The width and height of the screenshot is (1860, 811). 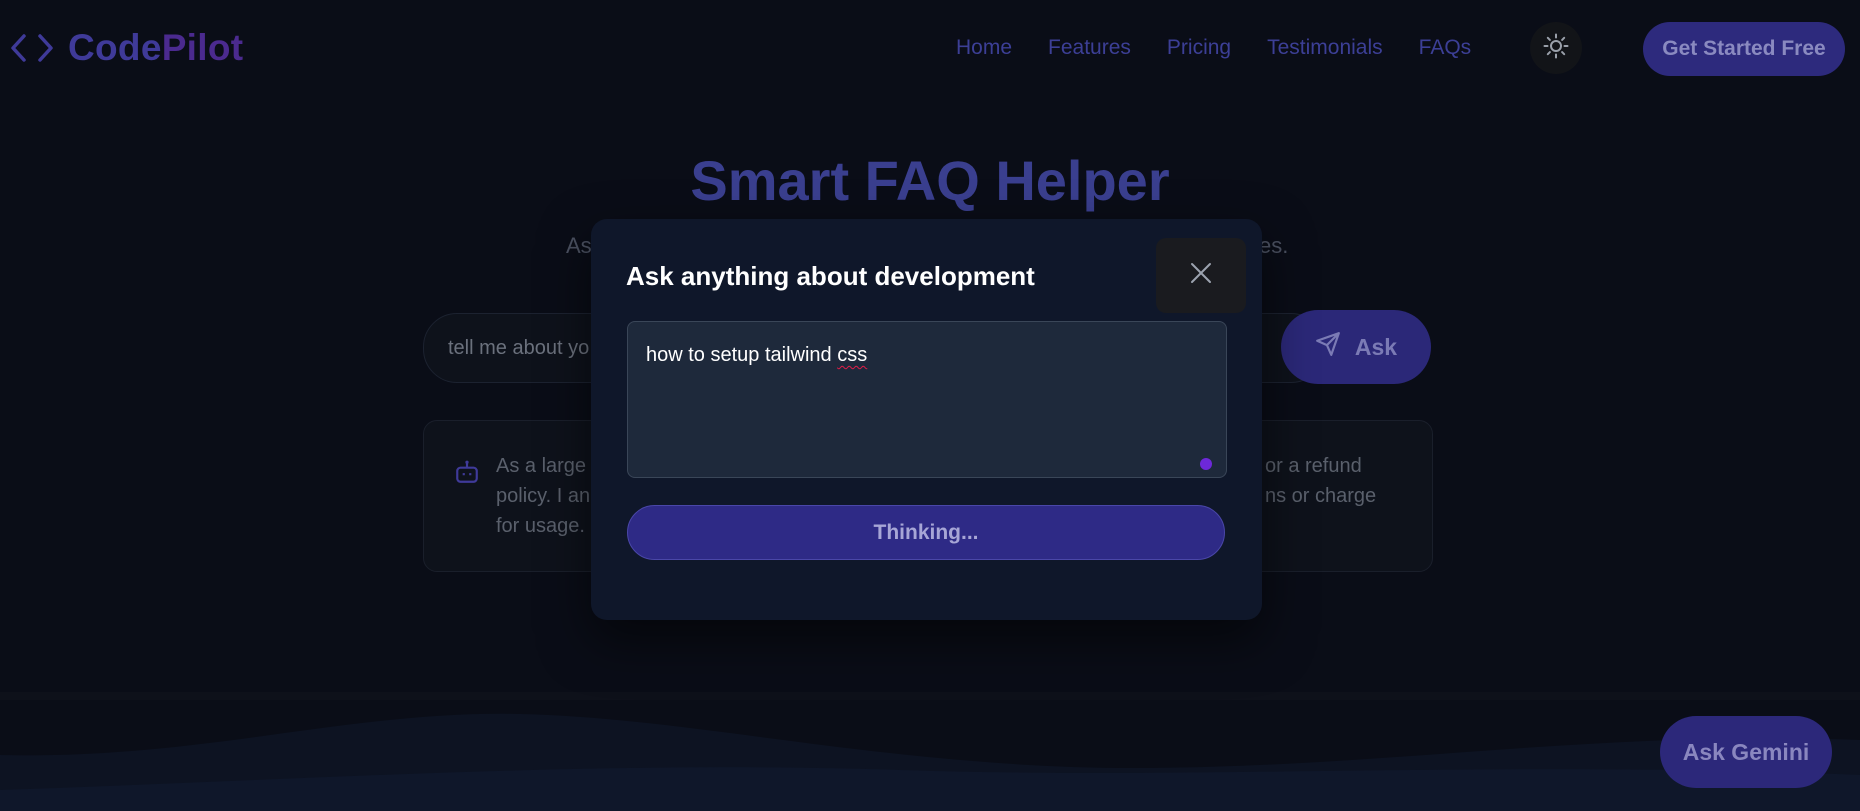 I want to click on nav-link-home: Home, so click(x=984, y=48).